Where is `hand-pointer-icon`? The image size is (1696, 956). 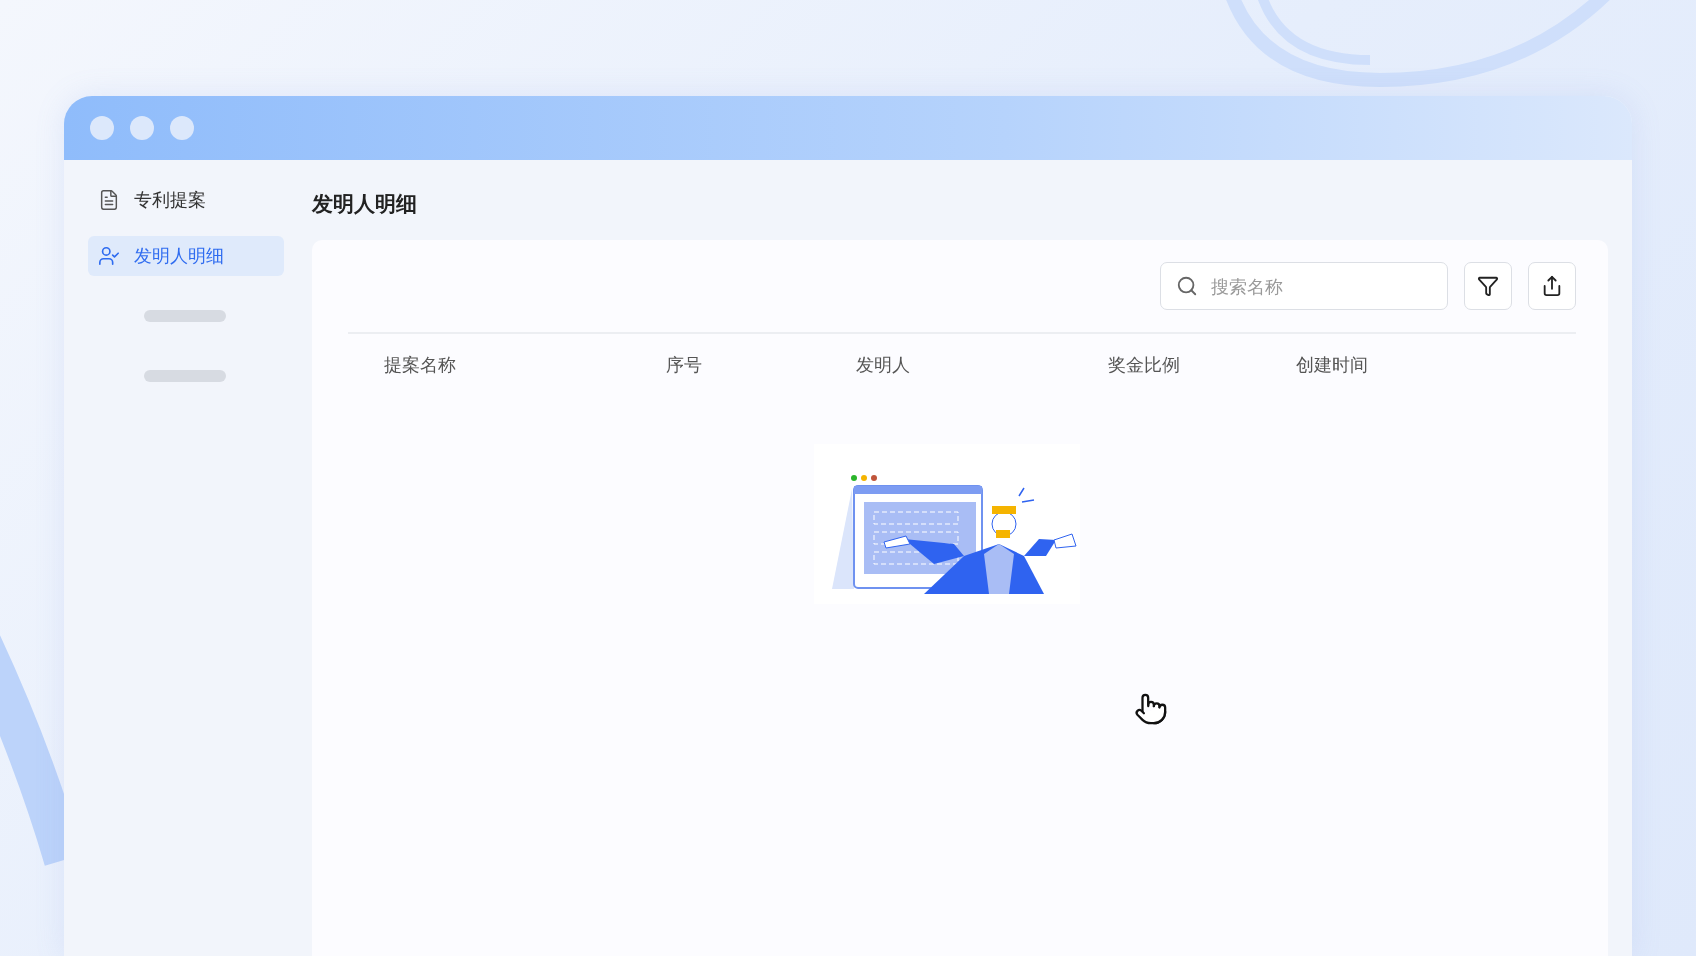 hand-pointer-icon is located at coordinates (1151, 709).